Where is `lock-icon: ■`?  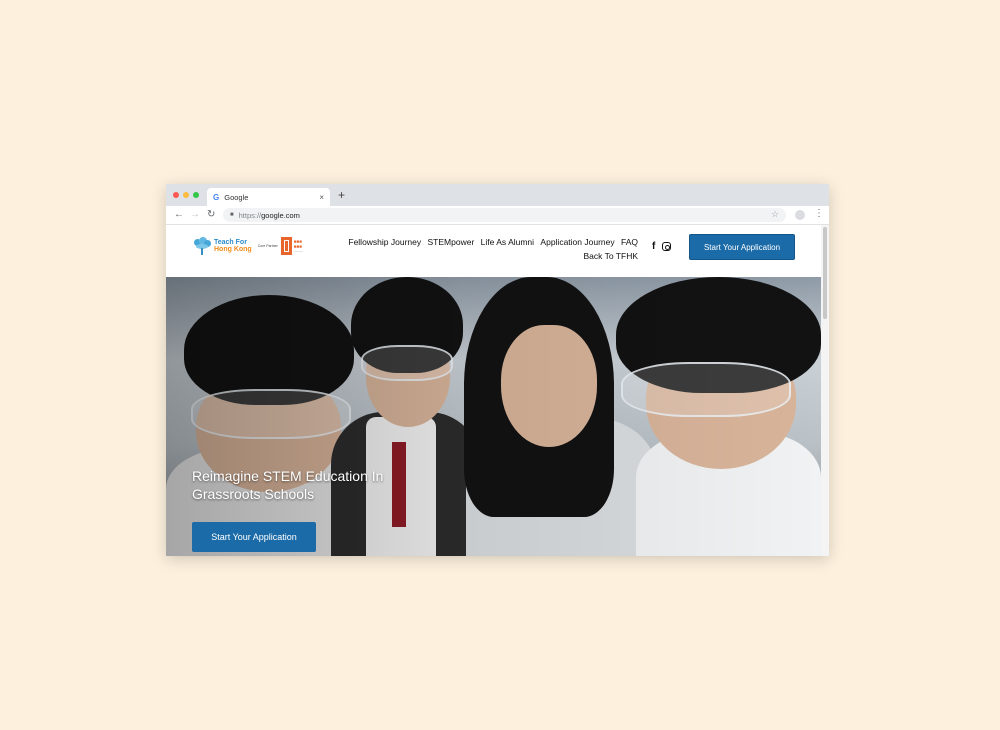
lock-icon: ■ is located at coordinates (232, 215).